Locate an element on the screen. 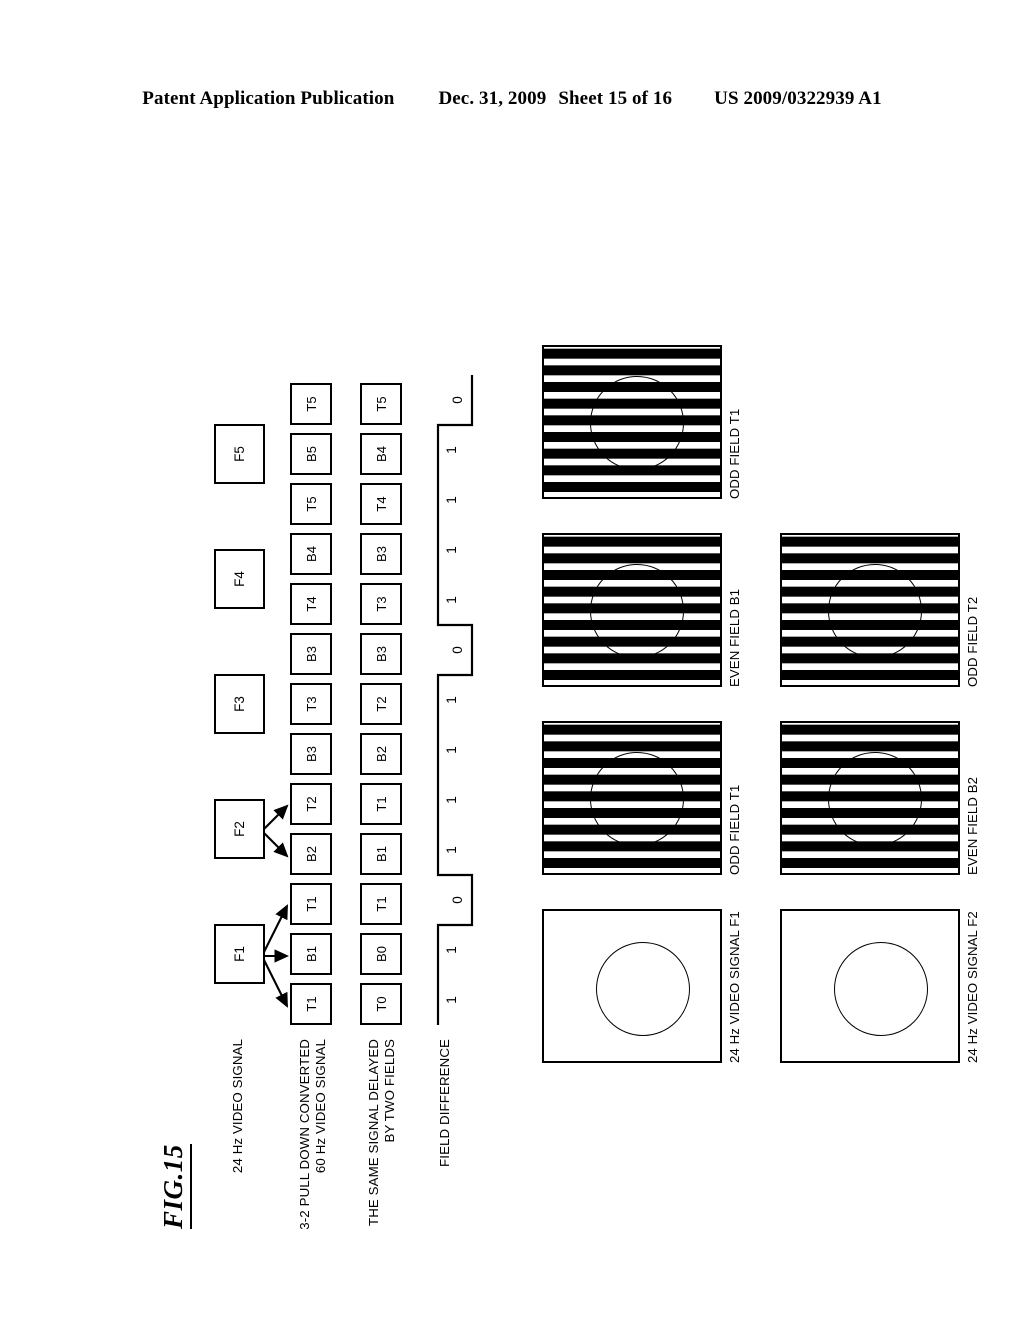  frame-box-label: F2 is located at coordinates (239, 829).